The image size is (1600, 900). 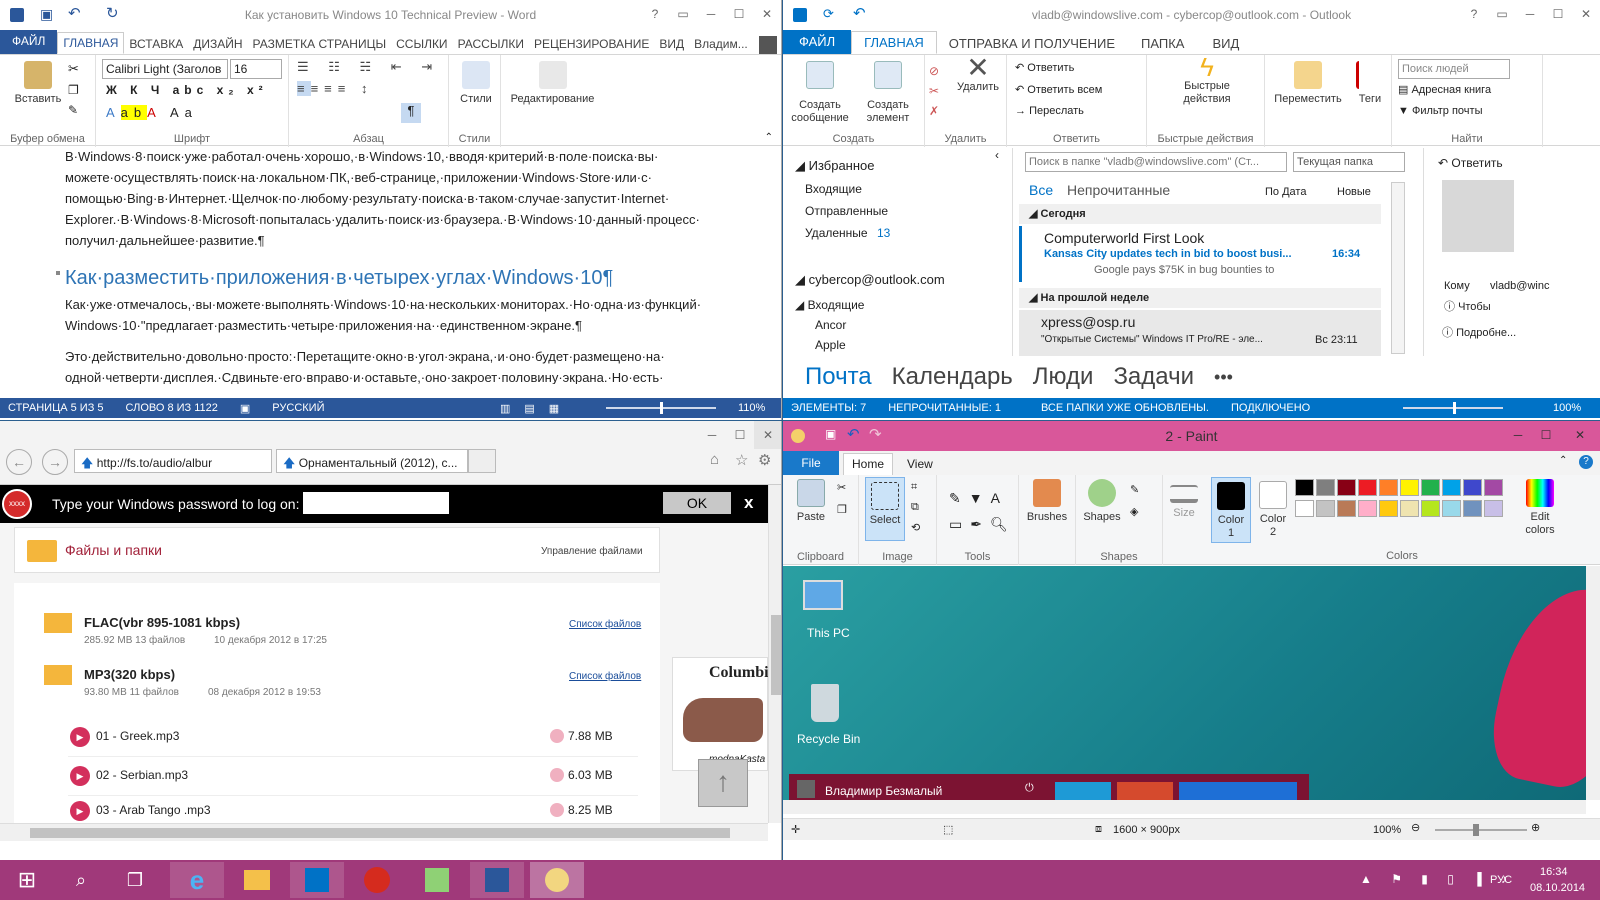 I want to click on account-header: ◢ cybercop@outlook.com, so click(x=870, y=280).